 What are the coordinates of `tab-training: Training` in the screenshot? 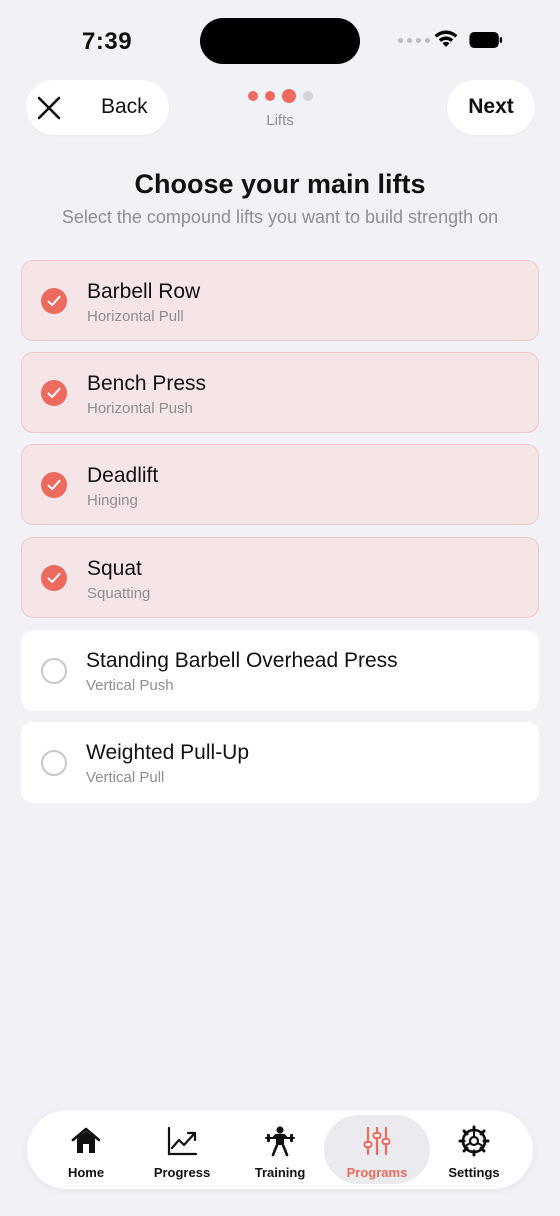 It's located at (280, 1149).